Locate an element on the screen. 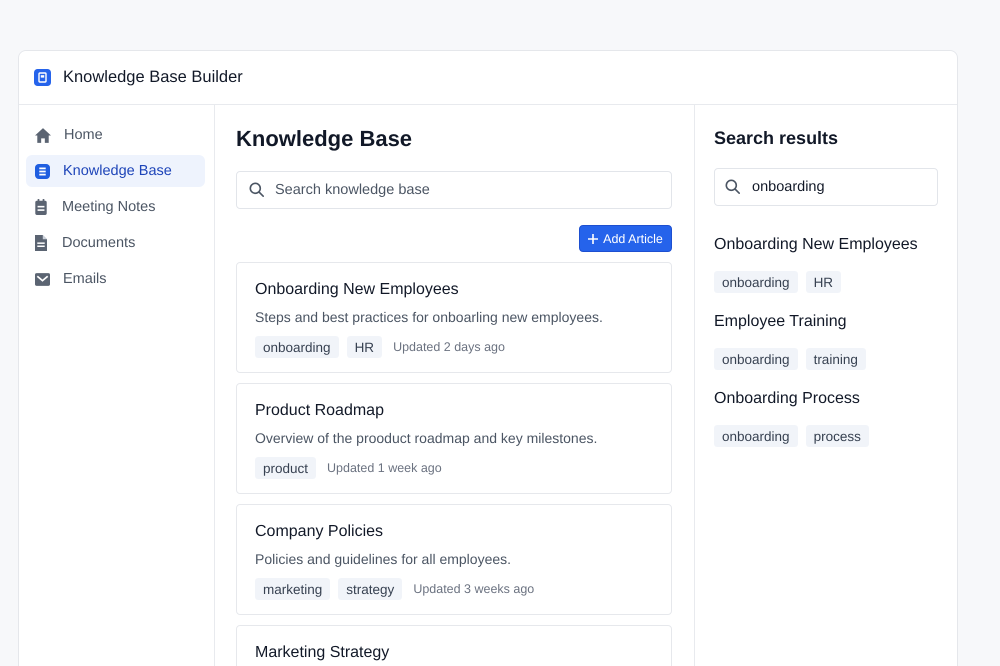 The width and height of the screenshot is (1000, 666). sidebar-item: Emails is located at coordinates (115, 279).